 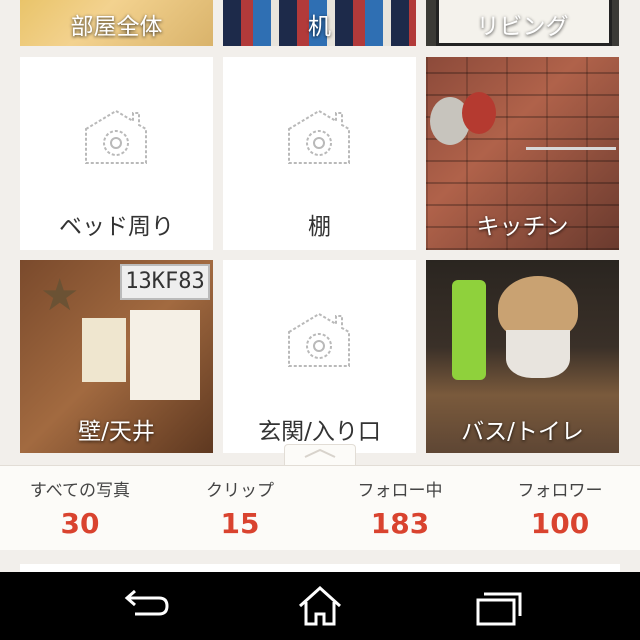 What do you see at coordinates (319, 27) in the screenshot?
I see `tile-label: 机` at bounding box center [319, 27].